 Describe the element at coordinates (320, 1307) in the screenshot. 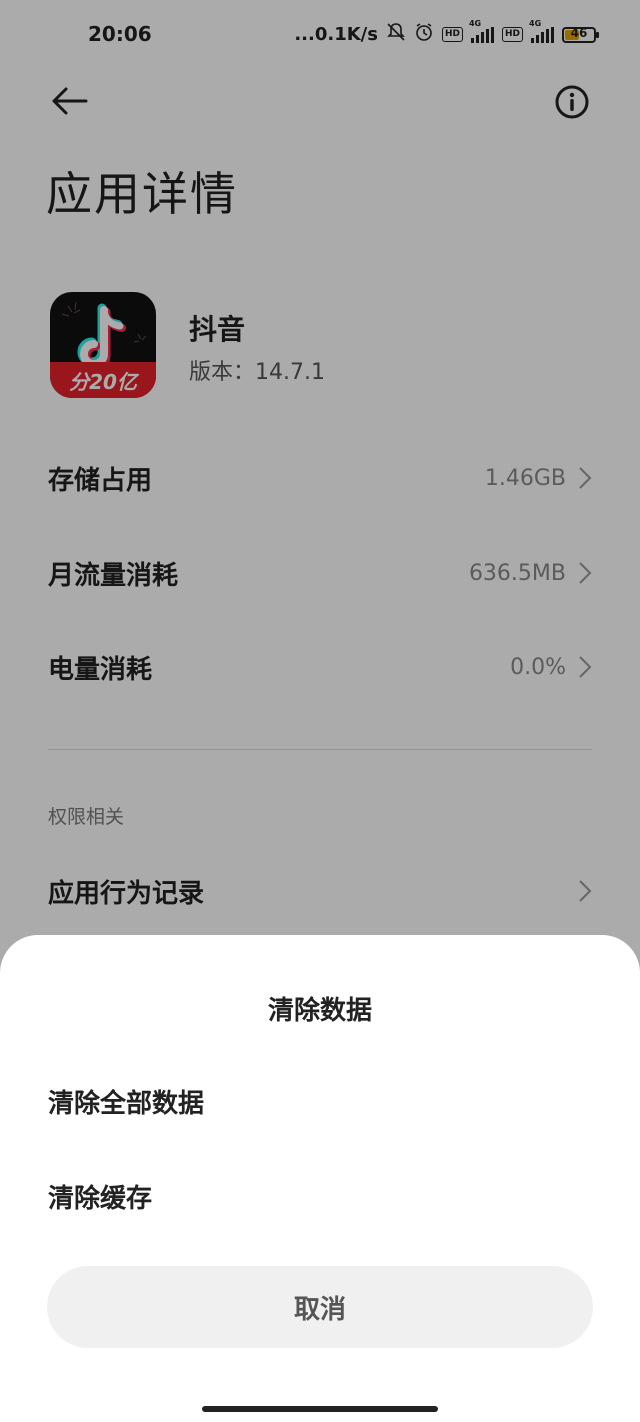

I see `cancel-button: 取消` at that location.